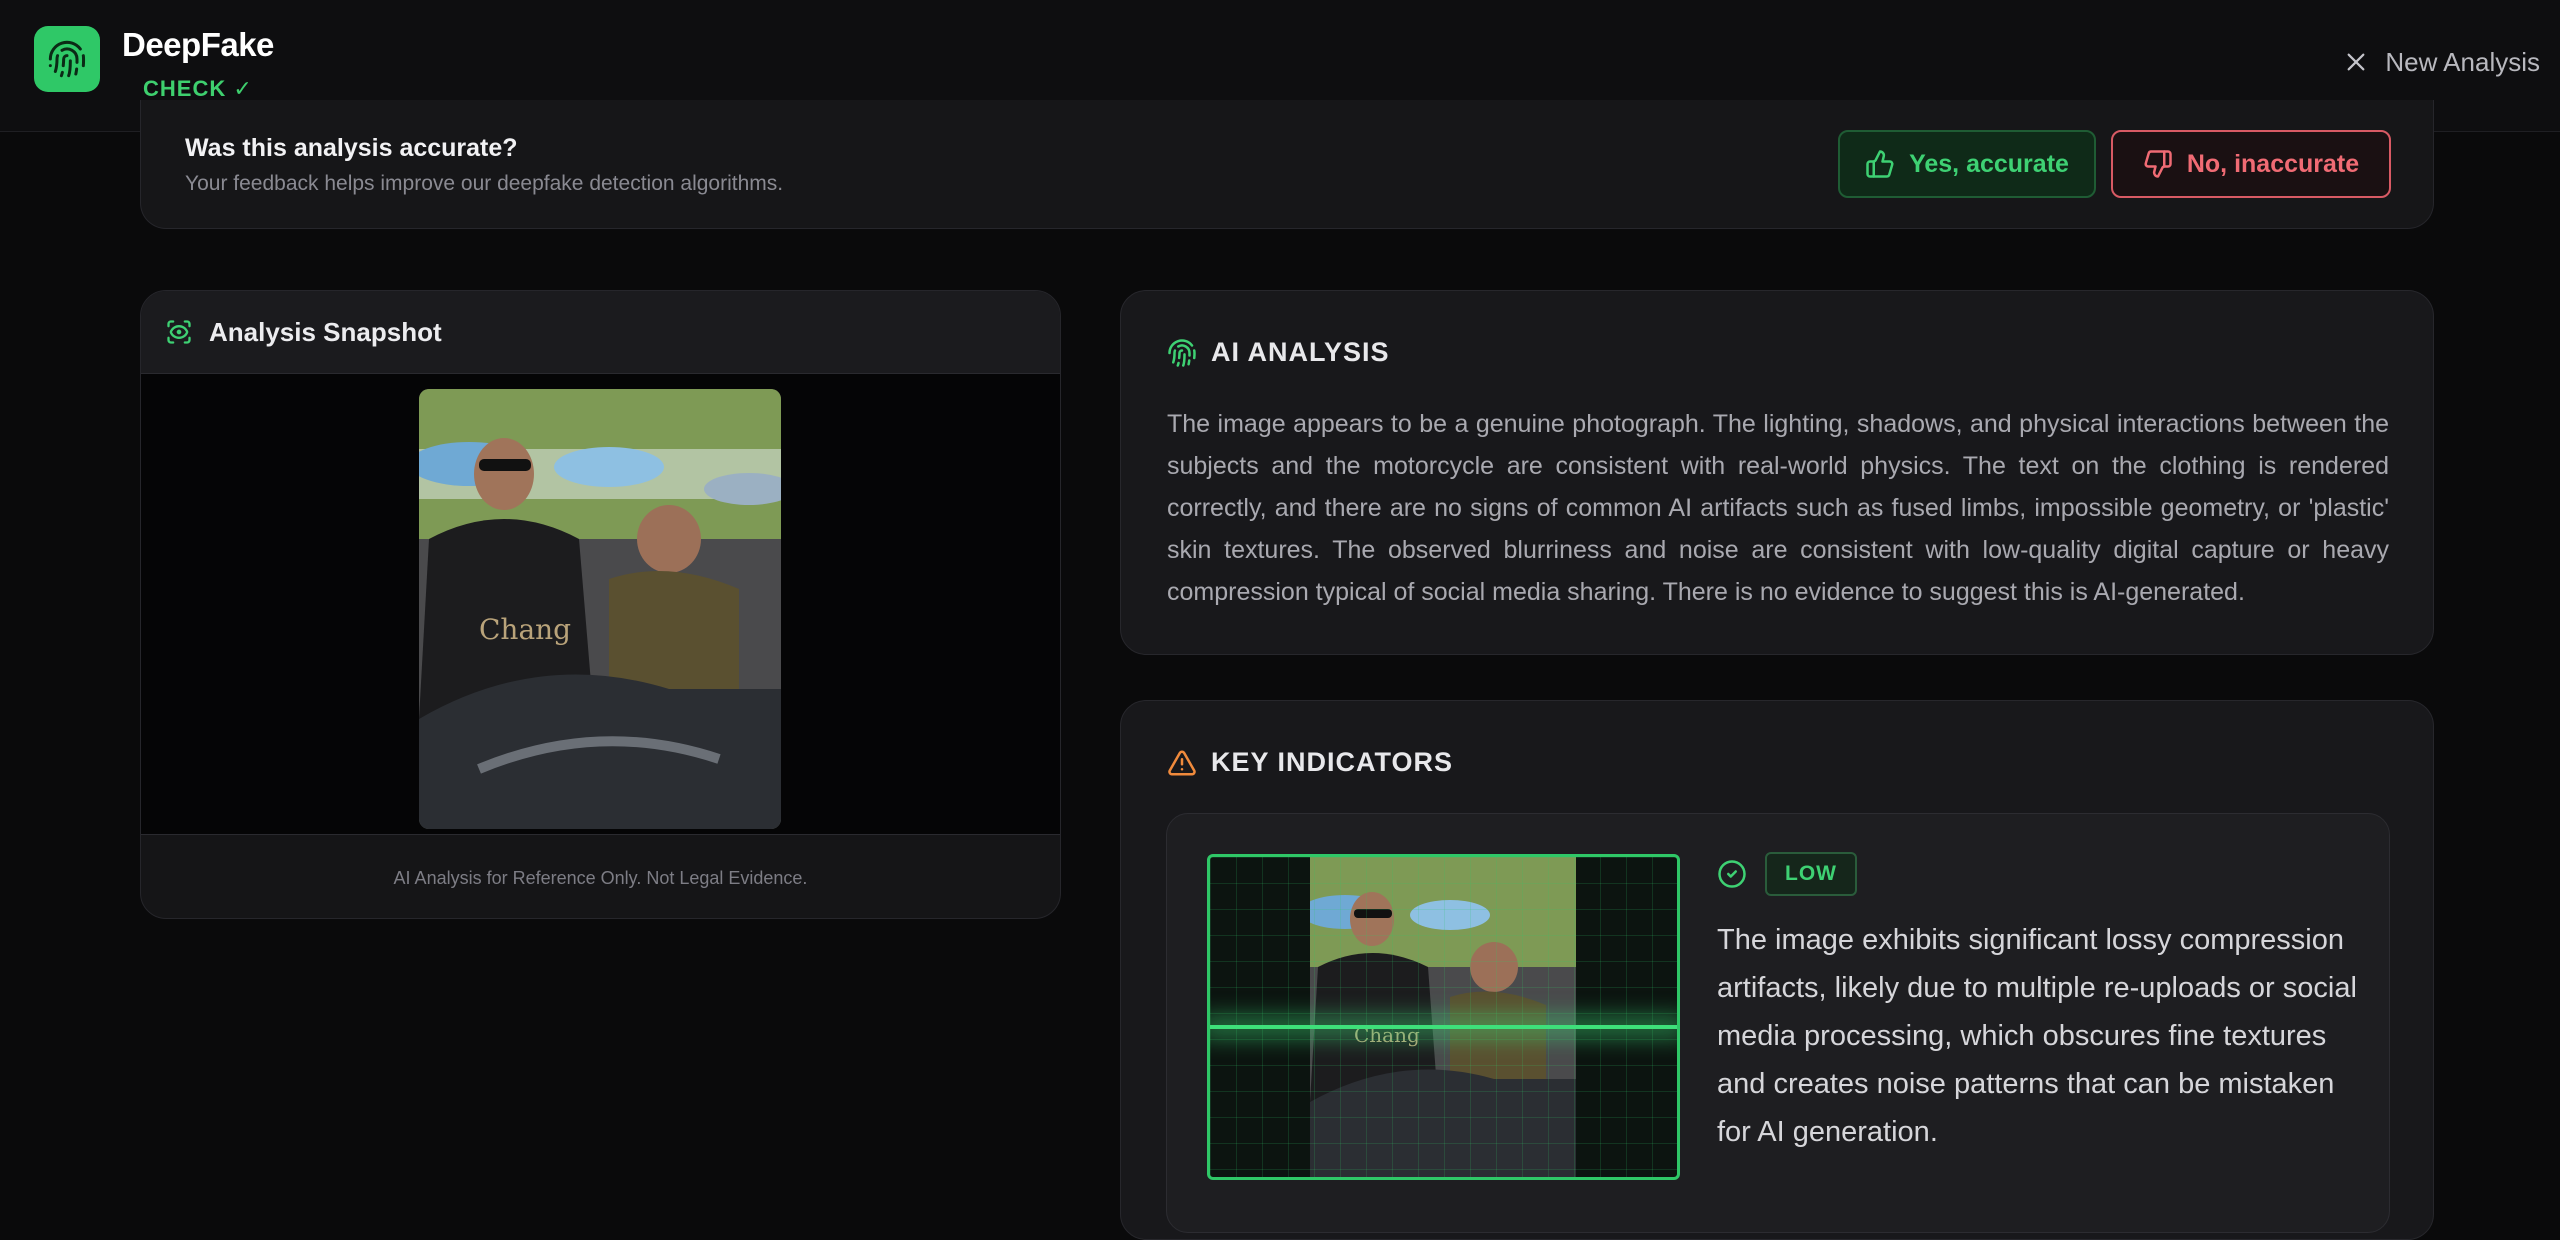 Image resolution: width=2560 pixels, height=1240 pixels. I want to click on accurate-label: Yes, accurate, so click(1989, 163).